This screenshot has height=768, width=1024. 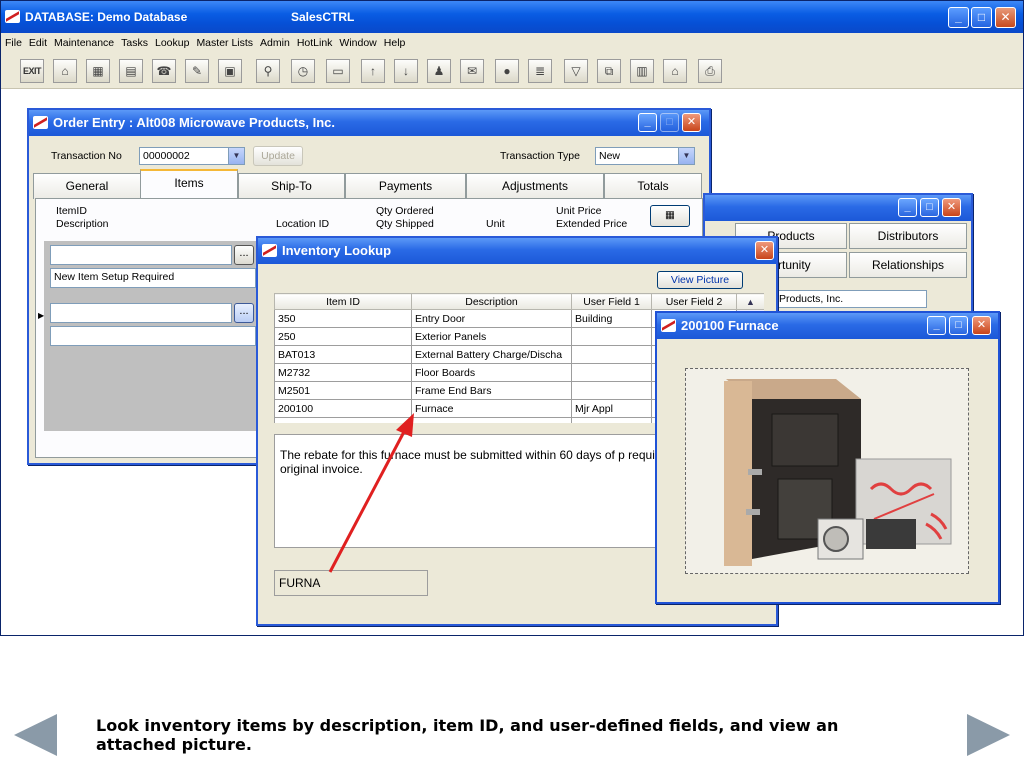 I want to click on tab-ship-to: Ship-To, so click(x=291, y=186).